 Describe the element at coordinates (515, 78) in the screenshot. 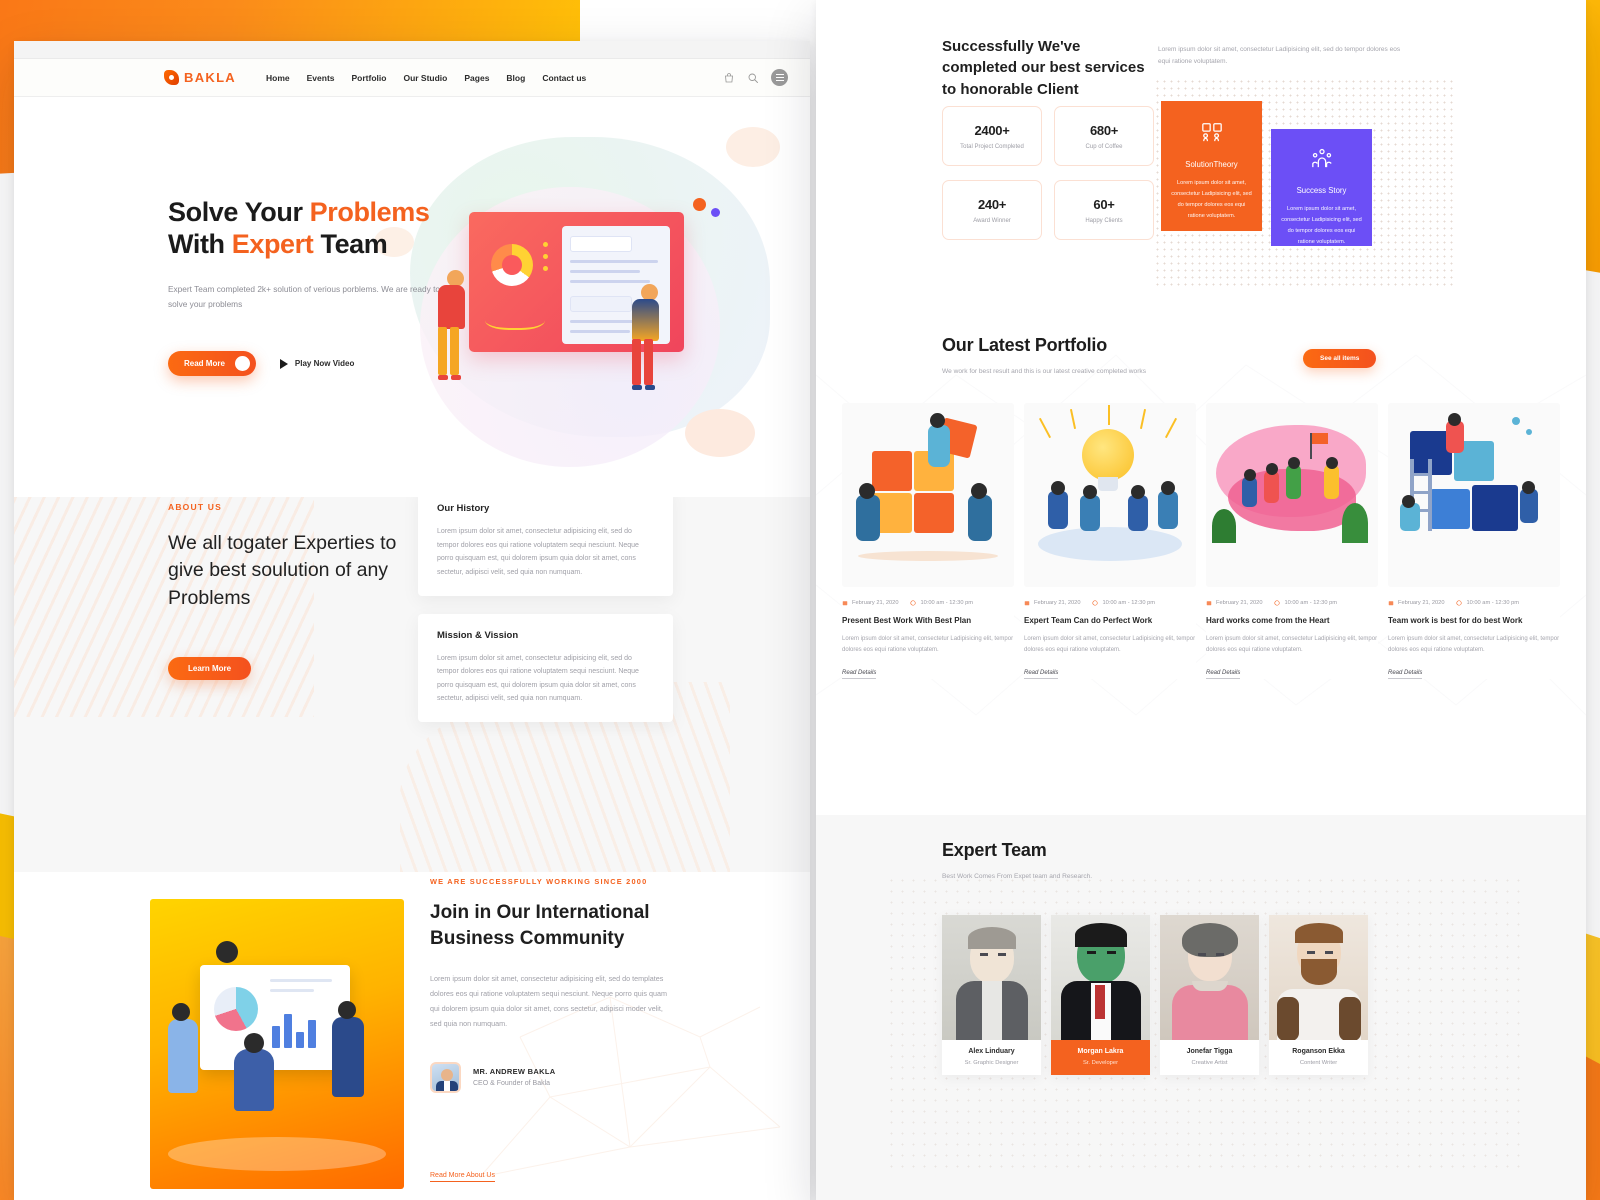

I see `nav-item-blog: Blog` at that location.